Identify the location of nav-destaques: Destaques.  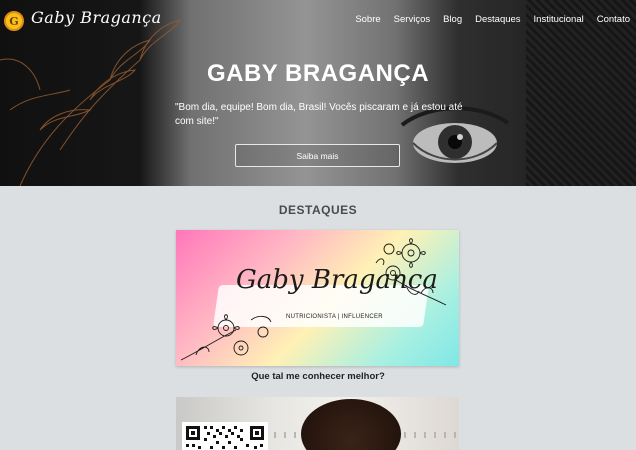
(497, 19).